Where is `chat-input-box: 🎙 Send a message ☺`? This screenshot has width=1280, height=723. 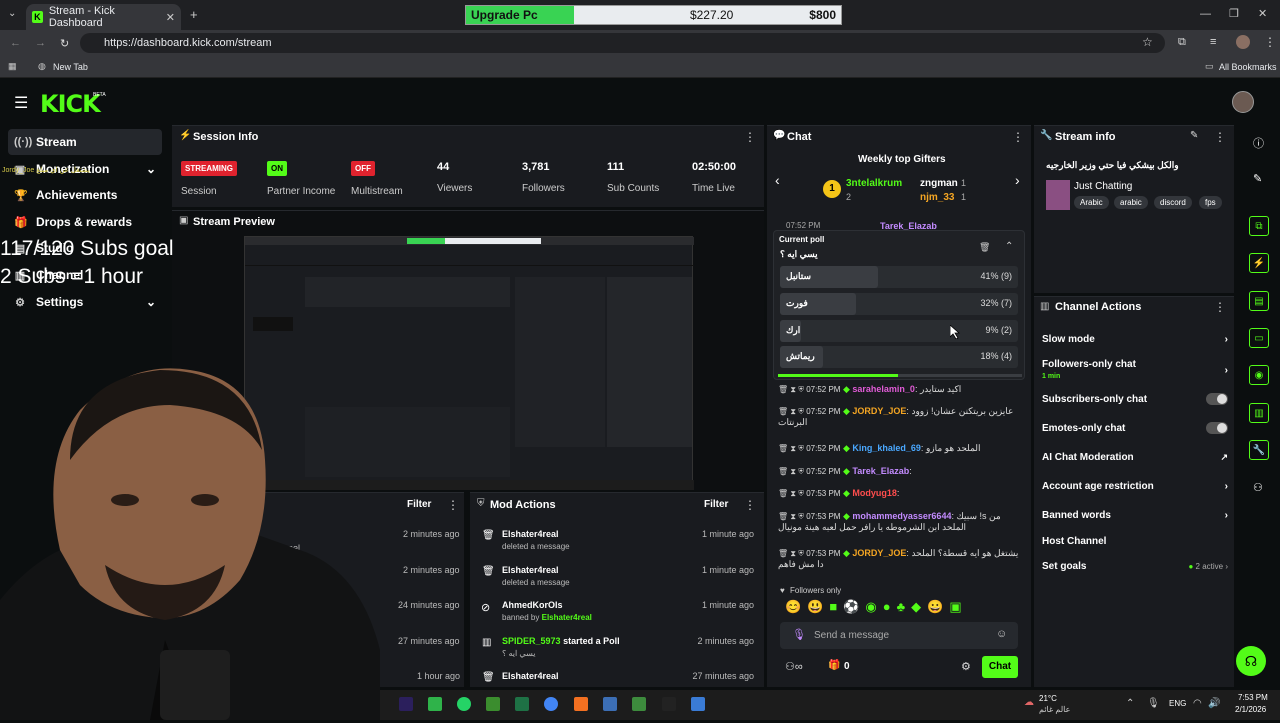
chat-input-box: 🎙 Send a message ☺ is located at coordinates (899, 635).